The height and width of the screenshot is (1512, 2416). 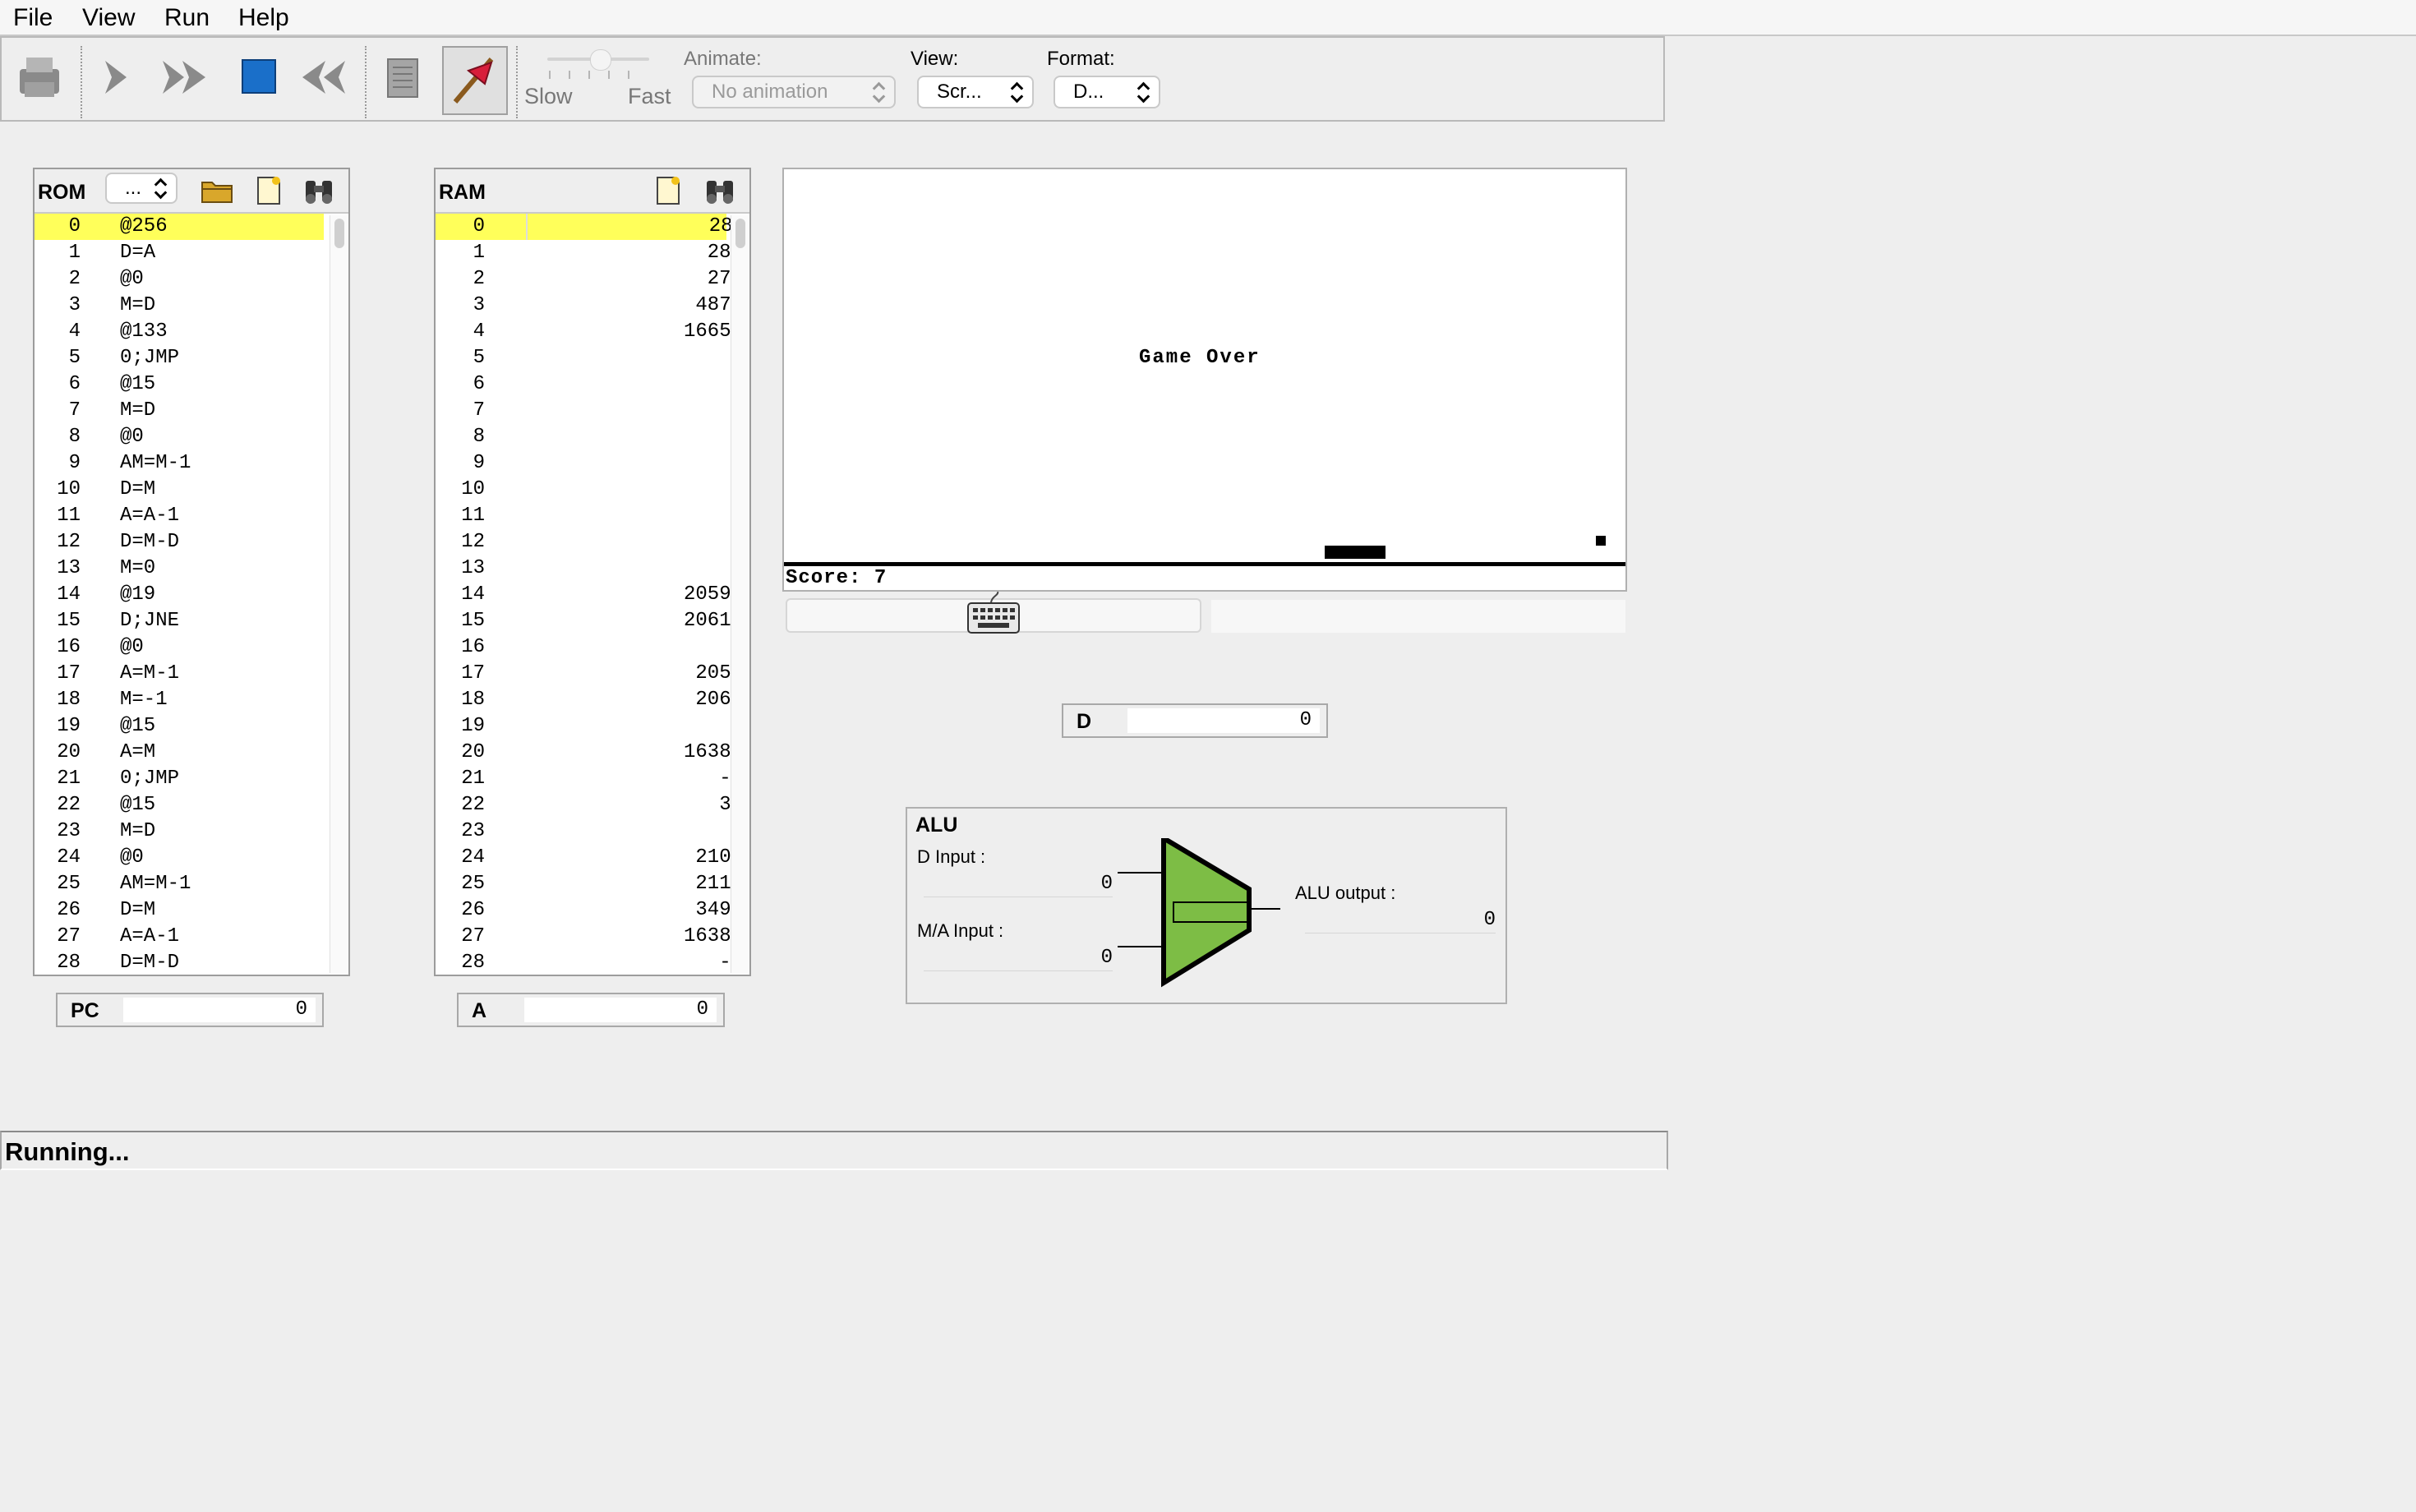 What do you see at coordinates (180, 411) in the screenshot?
I see `table-row: 7 M=D` at bounding box center [180, 411].